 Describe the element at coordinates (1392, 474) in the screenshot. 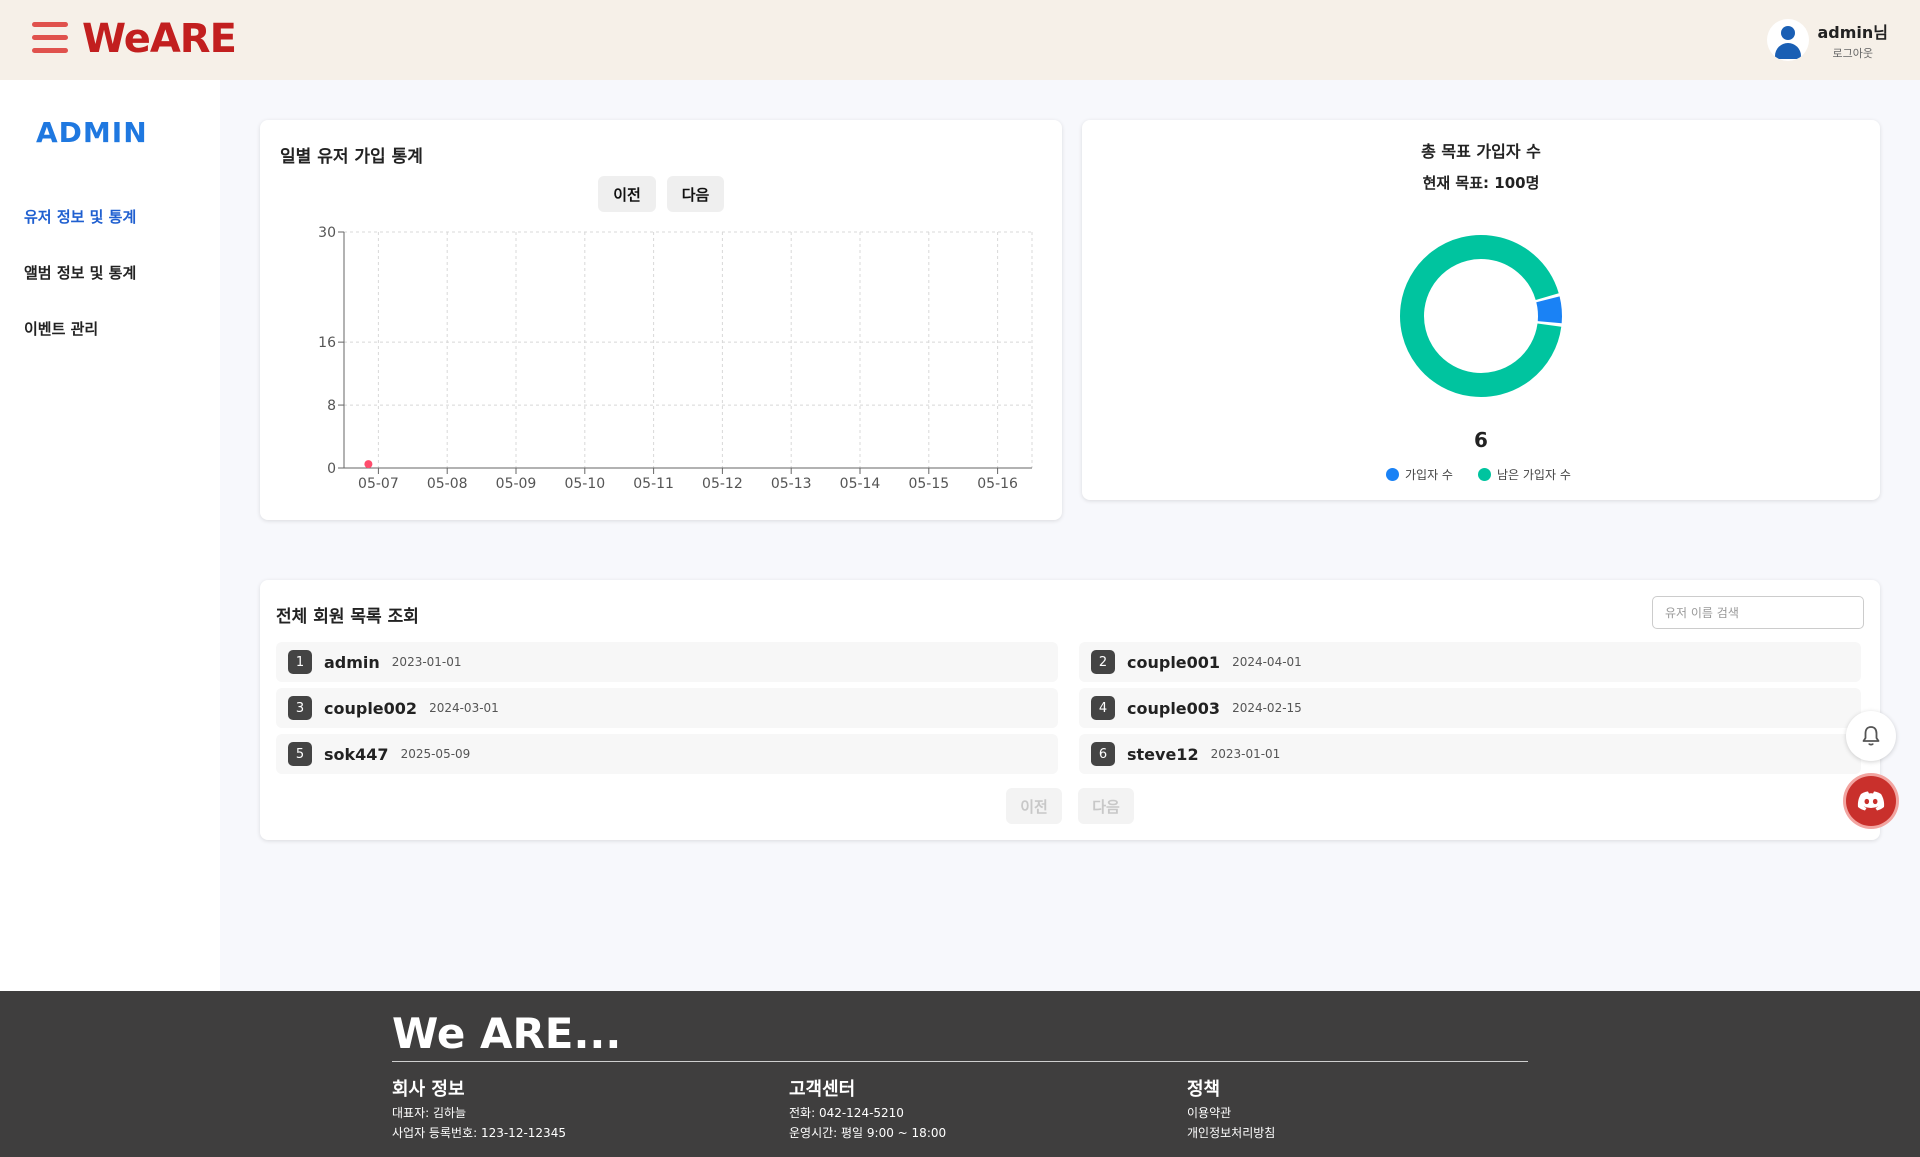

I see `legend-blue-dot` at that location.